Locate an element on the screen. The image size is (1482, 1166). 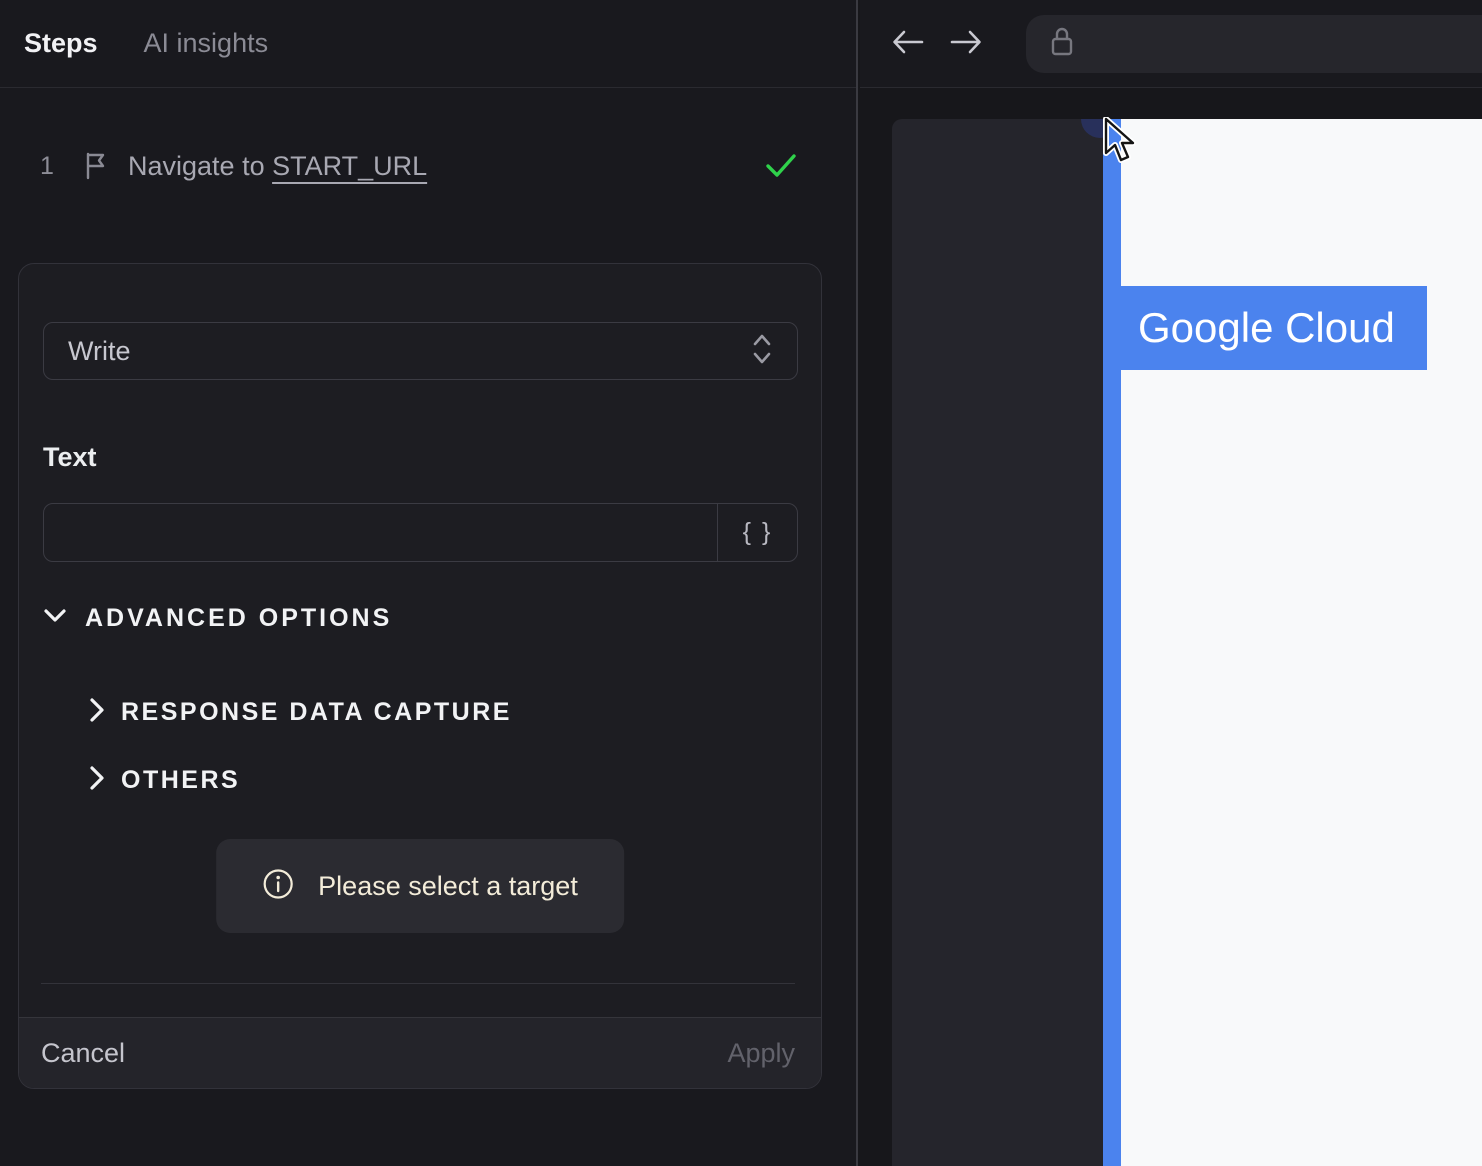
others-toggle: OTHERS is located at coordinates (164, 780).